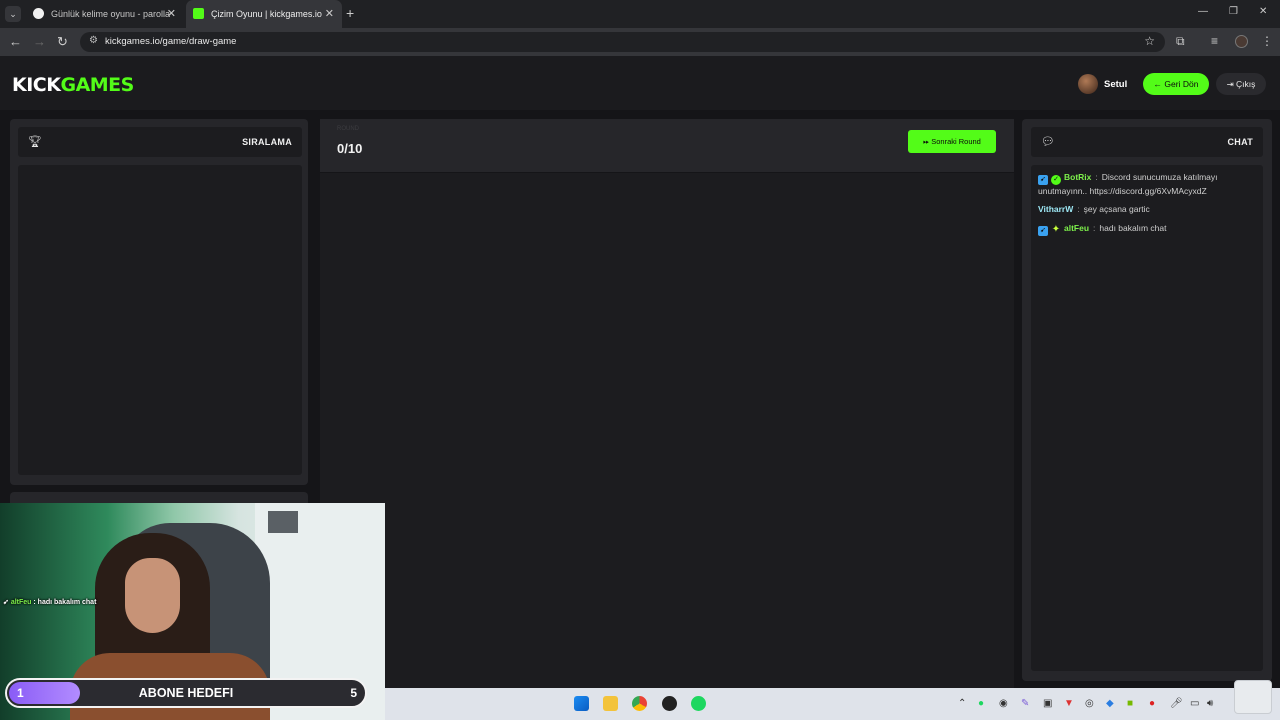 Image resolution: width=1280 pixels, height=720 pixels. What do you see at coordinates (698, 703) in the screenshot?
I see `spotify-icon` at bounding box center [698, 703].